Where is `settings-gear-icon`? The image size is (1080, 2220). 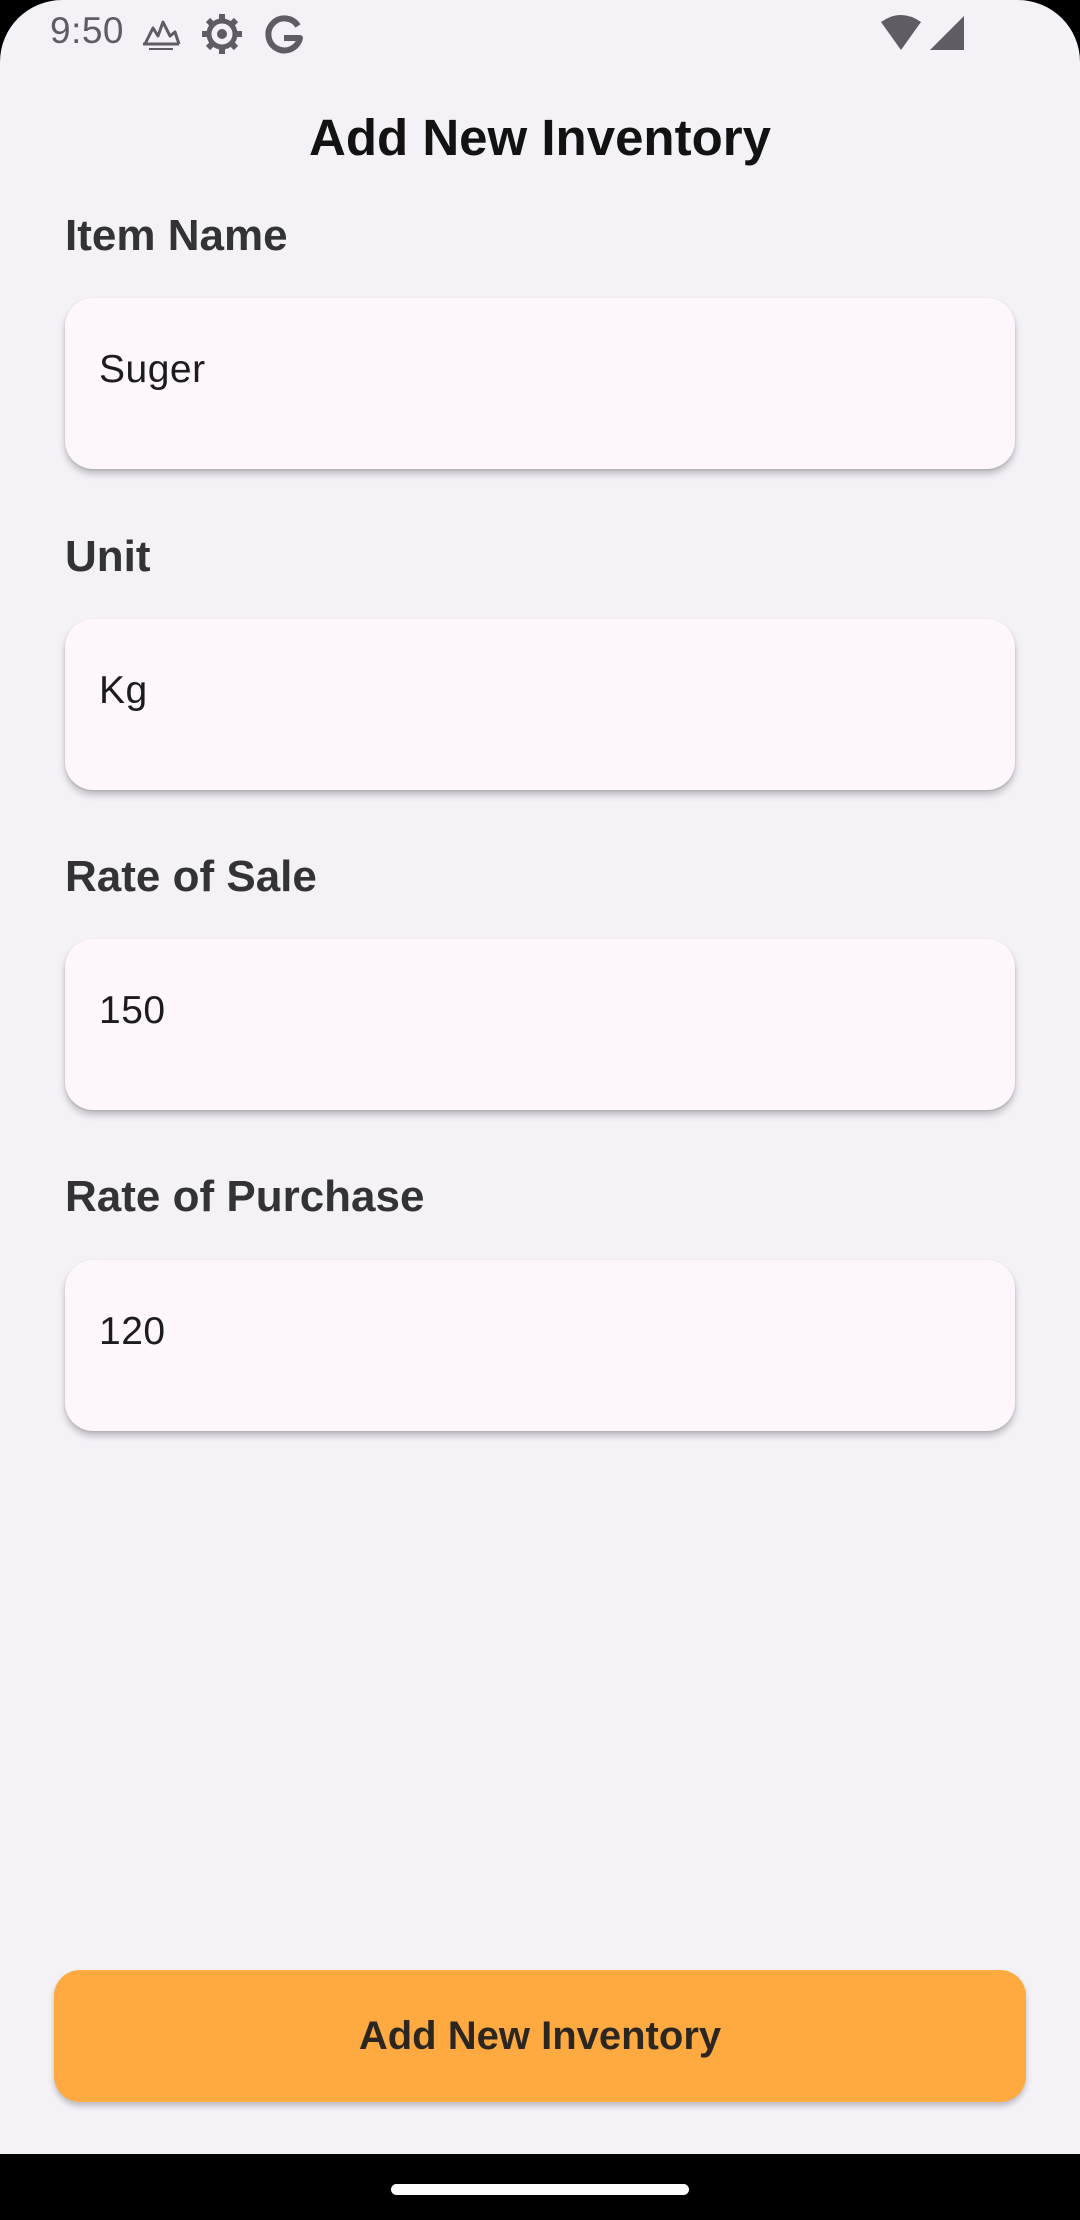 settings-gear-icon is located at coordinates (222, 34).